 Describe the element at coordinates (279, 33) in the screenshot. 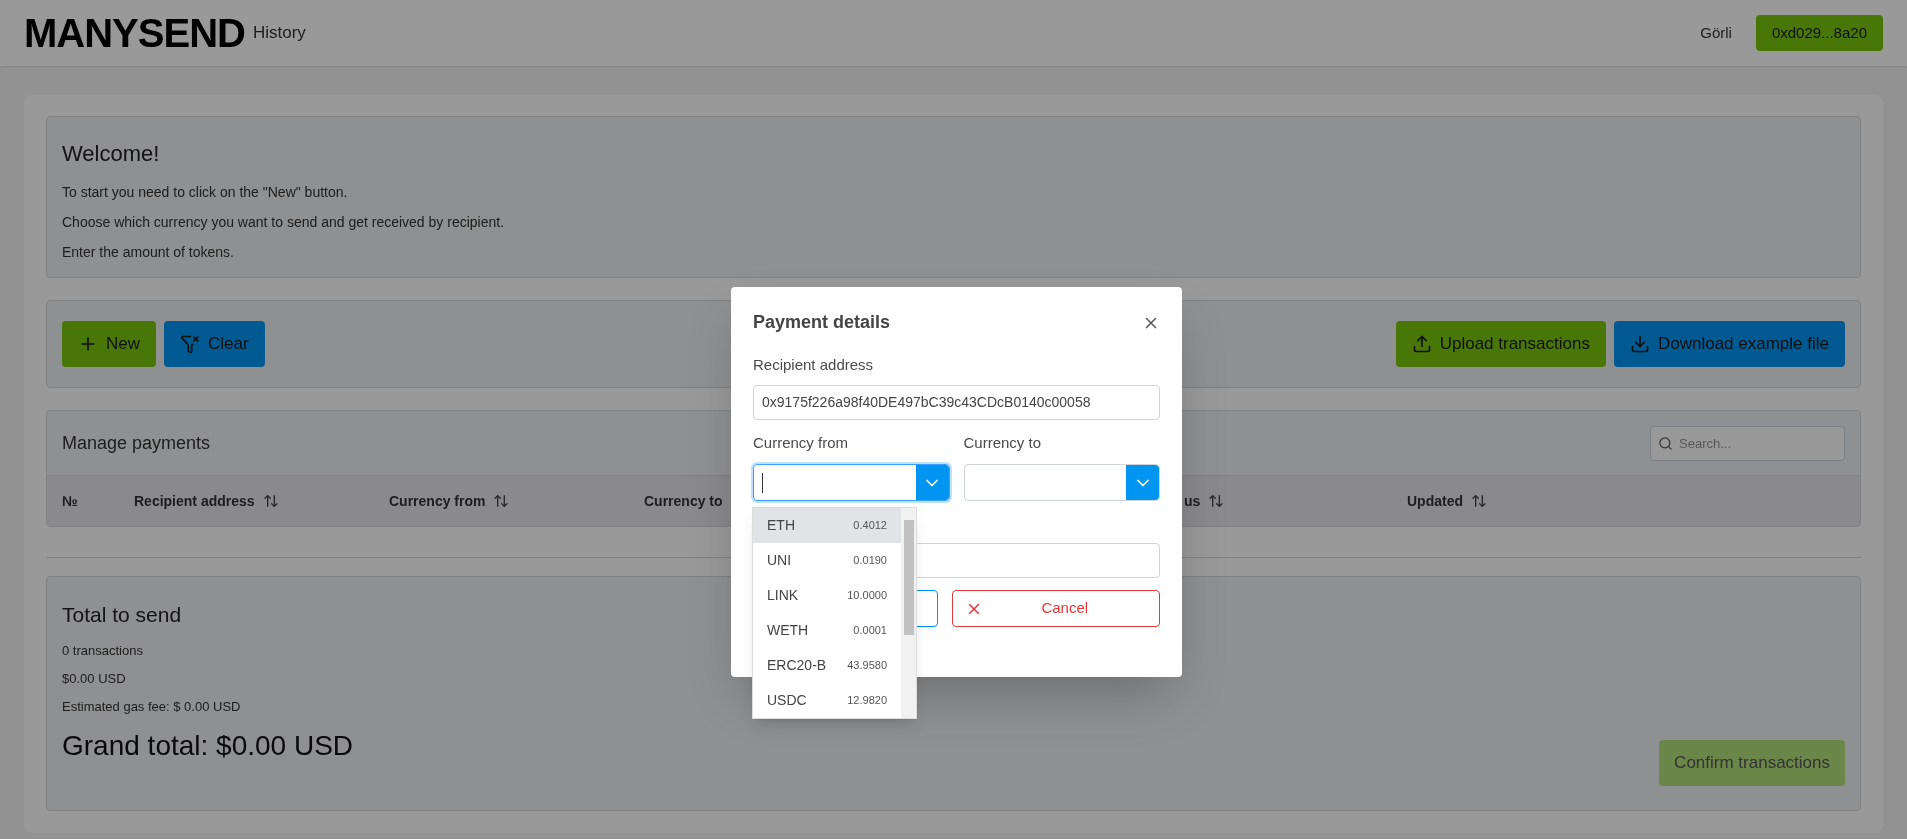

I see `history-link: History` at that location.